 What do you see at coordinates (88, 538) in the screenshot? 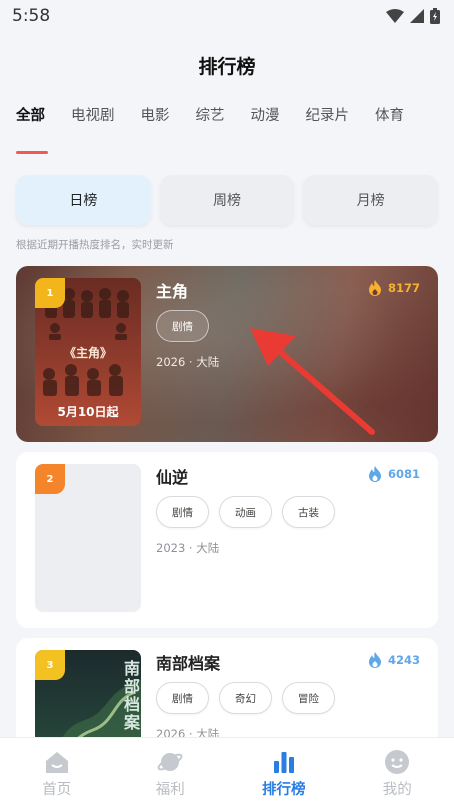
I see `poster-image: 2` at bounding box center [88, 538].